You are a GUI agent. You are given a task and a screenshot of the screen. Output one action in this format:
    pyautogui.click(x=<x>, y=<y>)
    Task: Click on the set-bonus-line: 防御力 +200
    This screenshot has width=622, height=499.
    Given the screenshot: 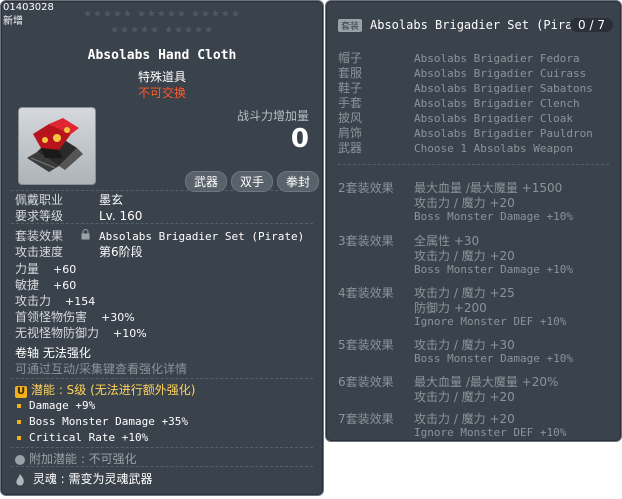 What is the action you would take?
    pyautogui.click(x=450, y=308)
    